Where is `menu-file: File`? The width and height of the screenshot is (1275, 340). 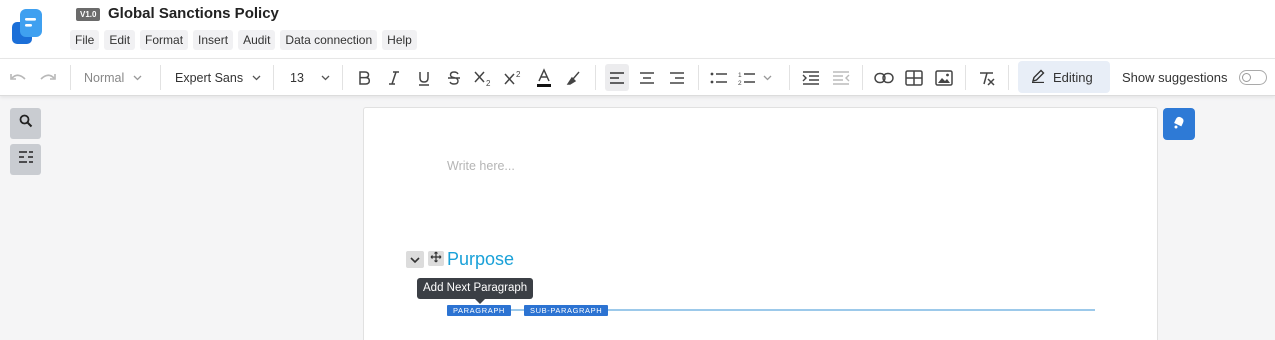
menu-file: File is located at coordinates (85, 40).